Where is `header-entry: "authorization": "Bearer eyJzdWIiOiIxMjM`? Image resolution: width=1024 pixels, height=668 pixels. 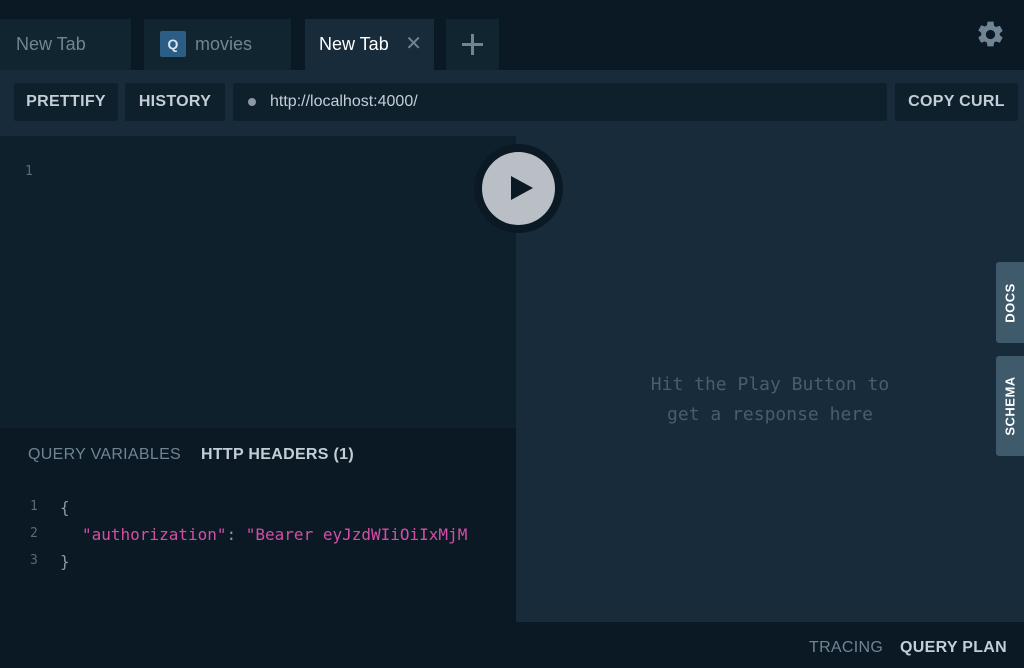 header-entry: "authorization": "Bearer eyJzdWIiOiIxMjM is located at coordinates (274, 534).